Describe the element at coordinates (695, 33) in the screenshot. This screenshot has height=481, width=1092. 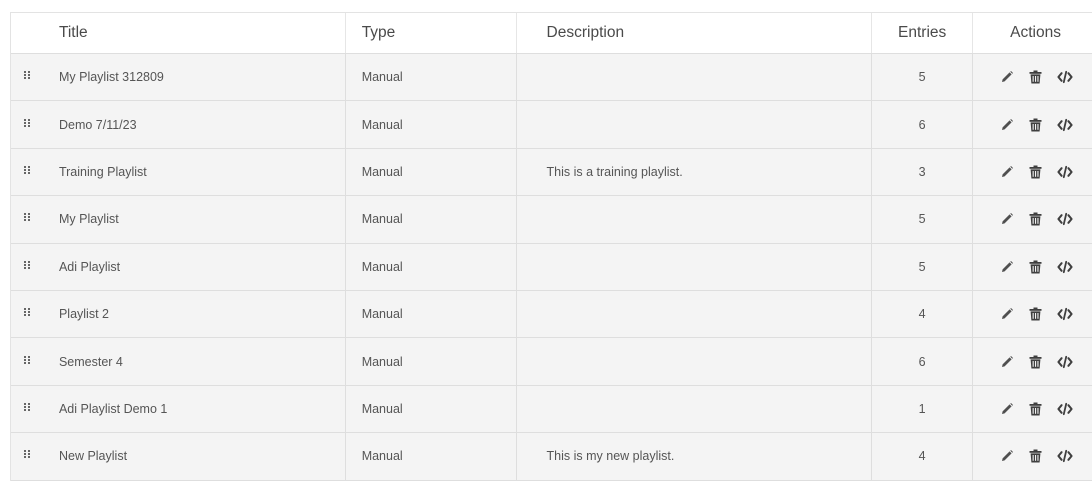
I see `column-header-description: Description` at that location.